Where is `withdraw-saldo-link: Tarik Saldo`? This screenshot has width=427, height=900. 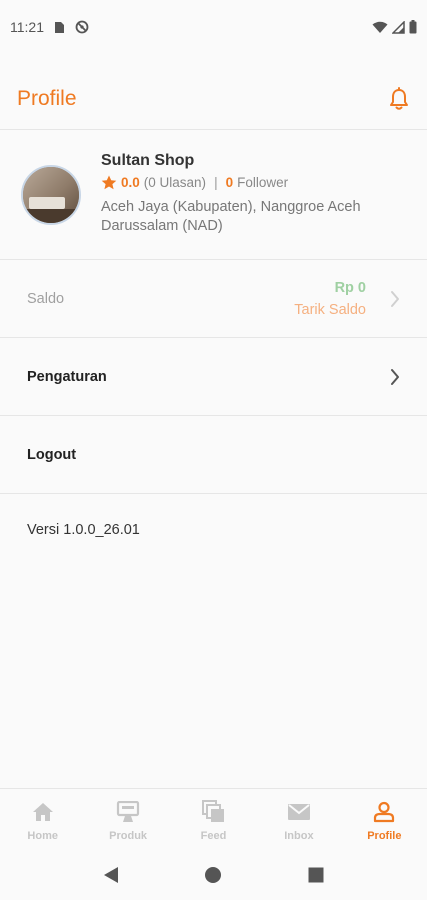 withdraw-saldo-link: Tarik Saldo is located at coordinates (330, 310).